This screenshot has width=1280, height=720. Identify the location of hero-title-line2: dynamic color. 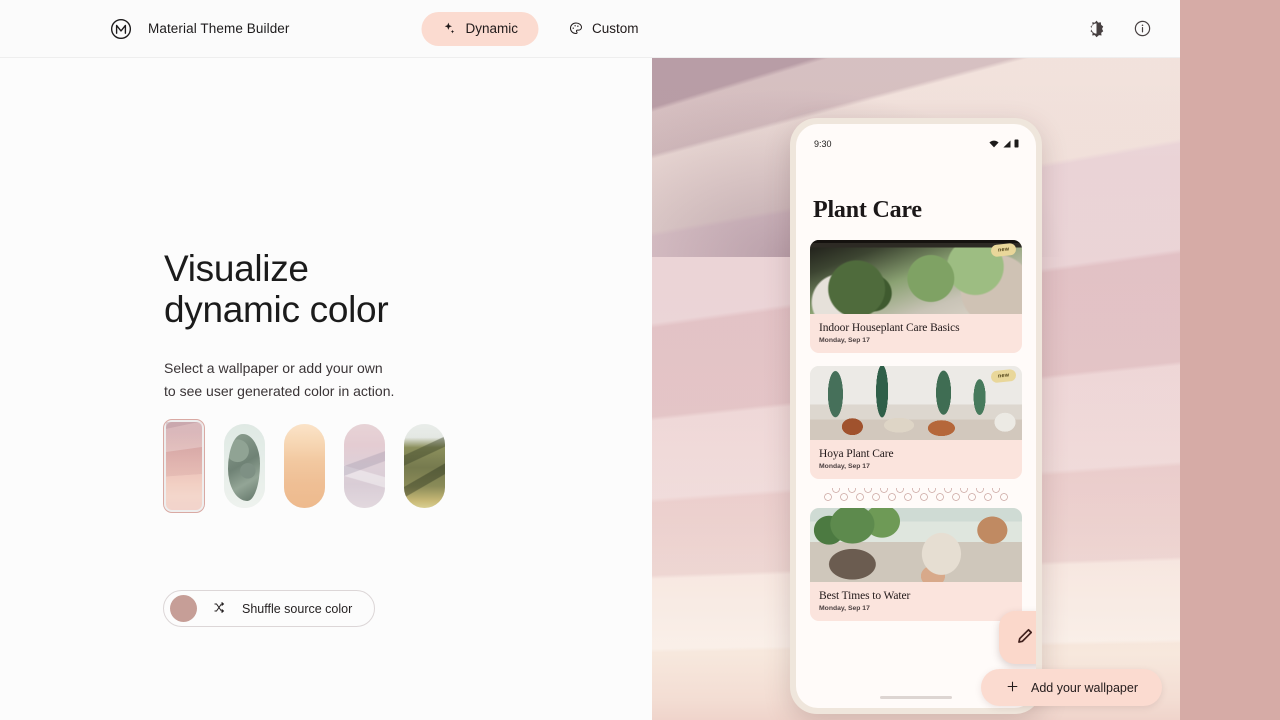
(276, 309).